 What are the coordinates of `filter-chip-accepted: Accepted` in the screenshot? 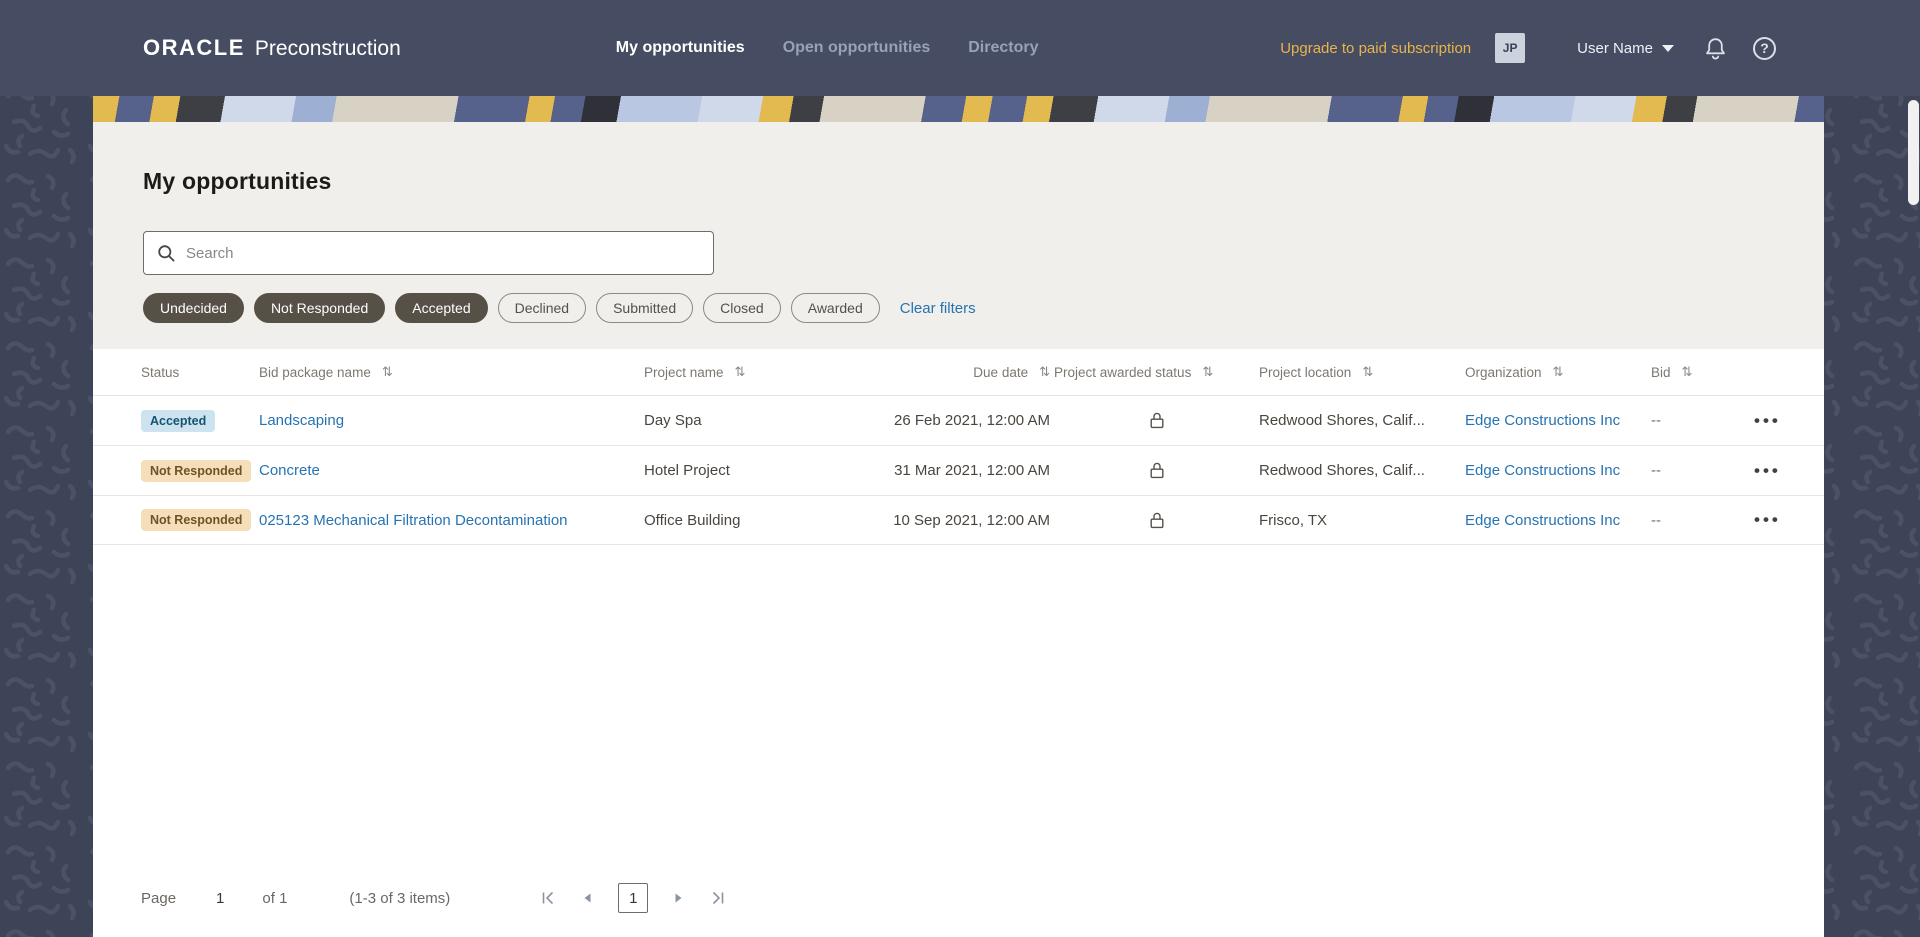 It's located at (441, 308).